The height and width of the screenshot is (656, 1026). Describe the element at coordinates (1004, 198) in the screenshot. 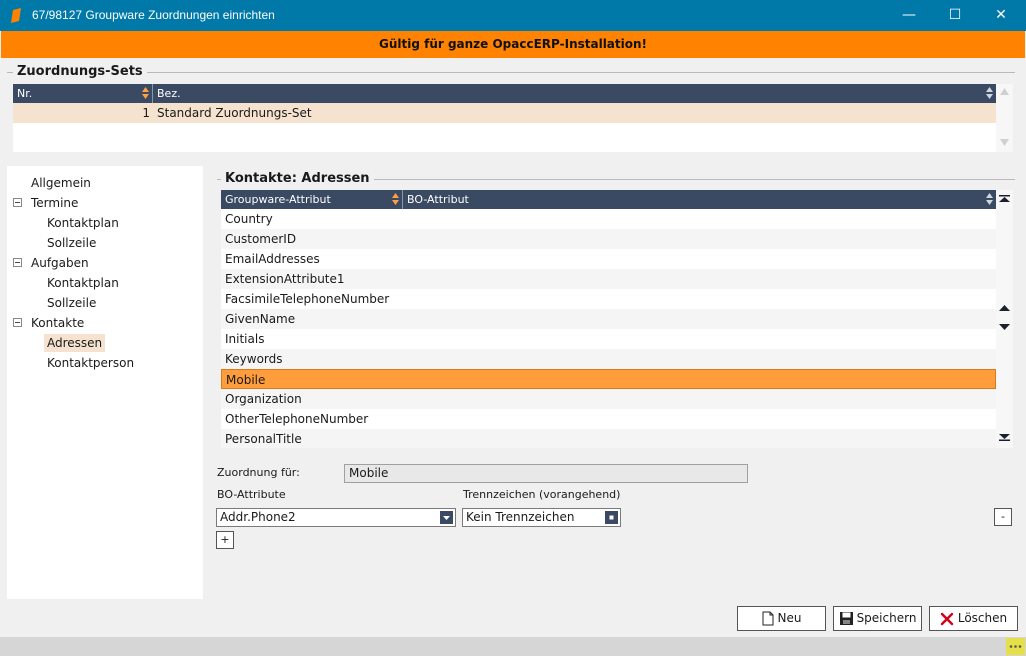

I see `scroll-top-icon` at that location.